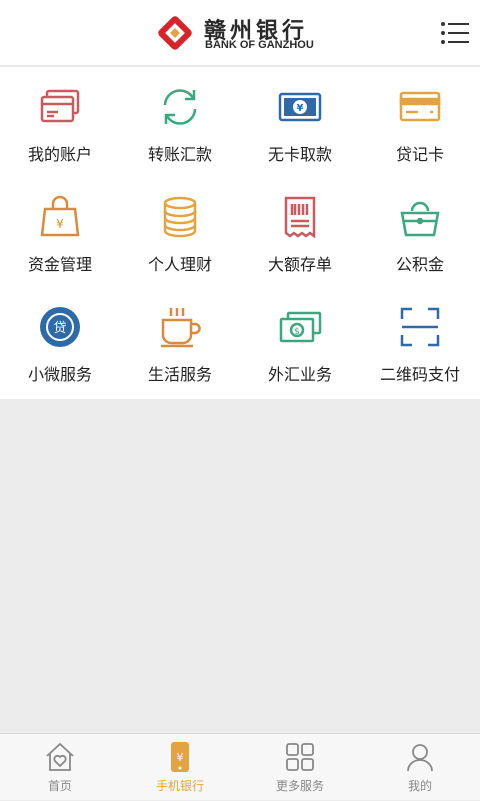  I want to click on service-forex: $ 外汇业务, so click(300, 342).